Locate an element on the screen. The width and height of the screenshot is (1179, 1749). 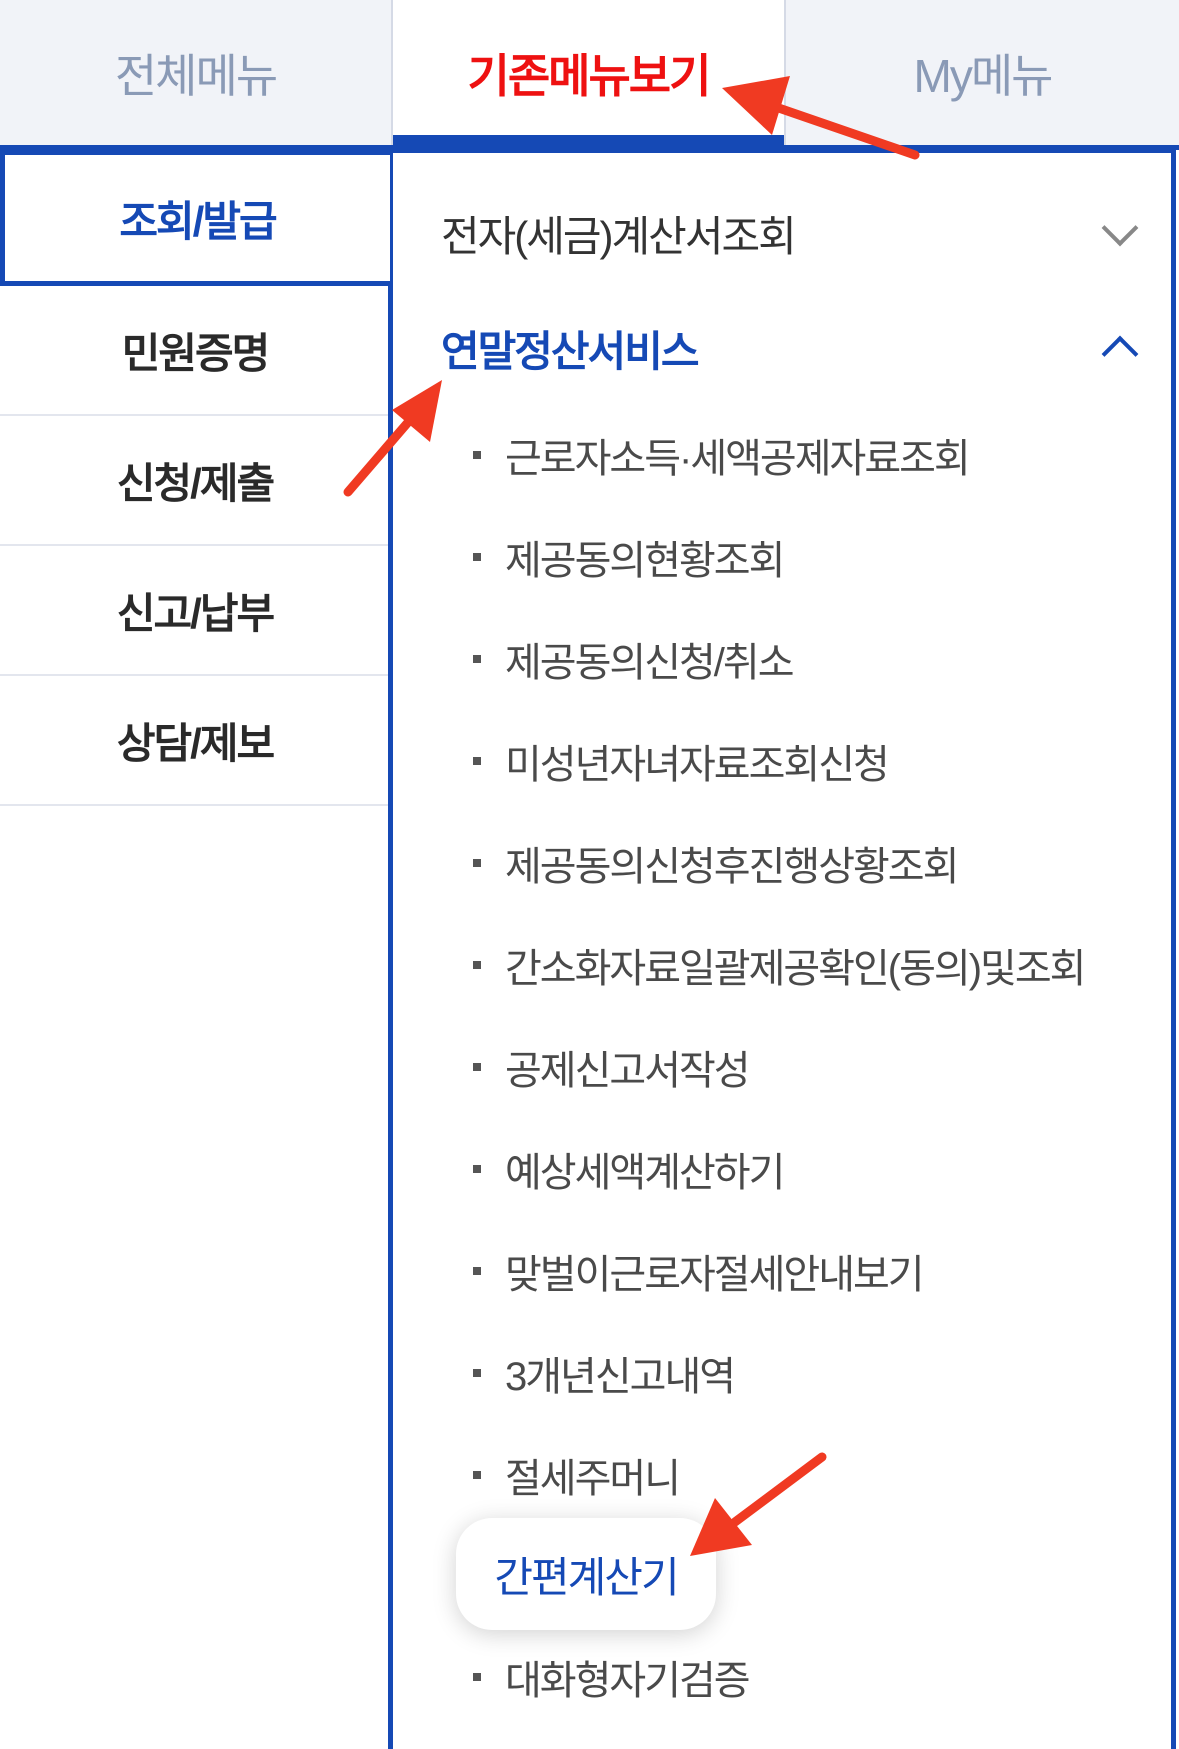
list-item: 대화형자기검증 is located at coordinates (612, 1677).